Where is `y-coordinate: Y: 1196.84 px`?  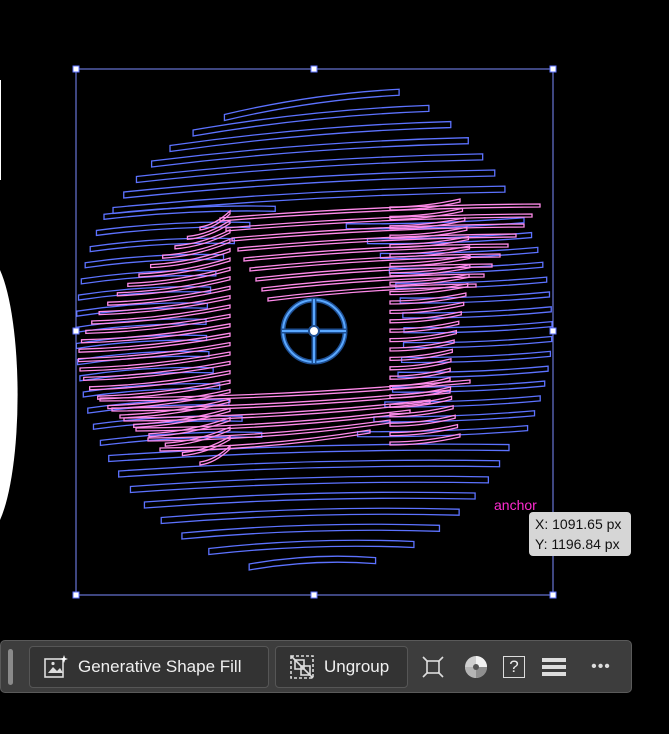
y-coordinate: Y: 1196.84 px is located at coordinates (577, 544).